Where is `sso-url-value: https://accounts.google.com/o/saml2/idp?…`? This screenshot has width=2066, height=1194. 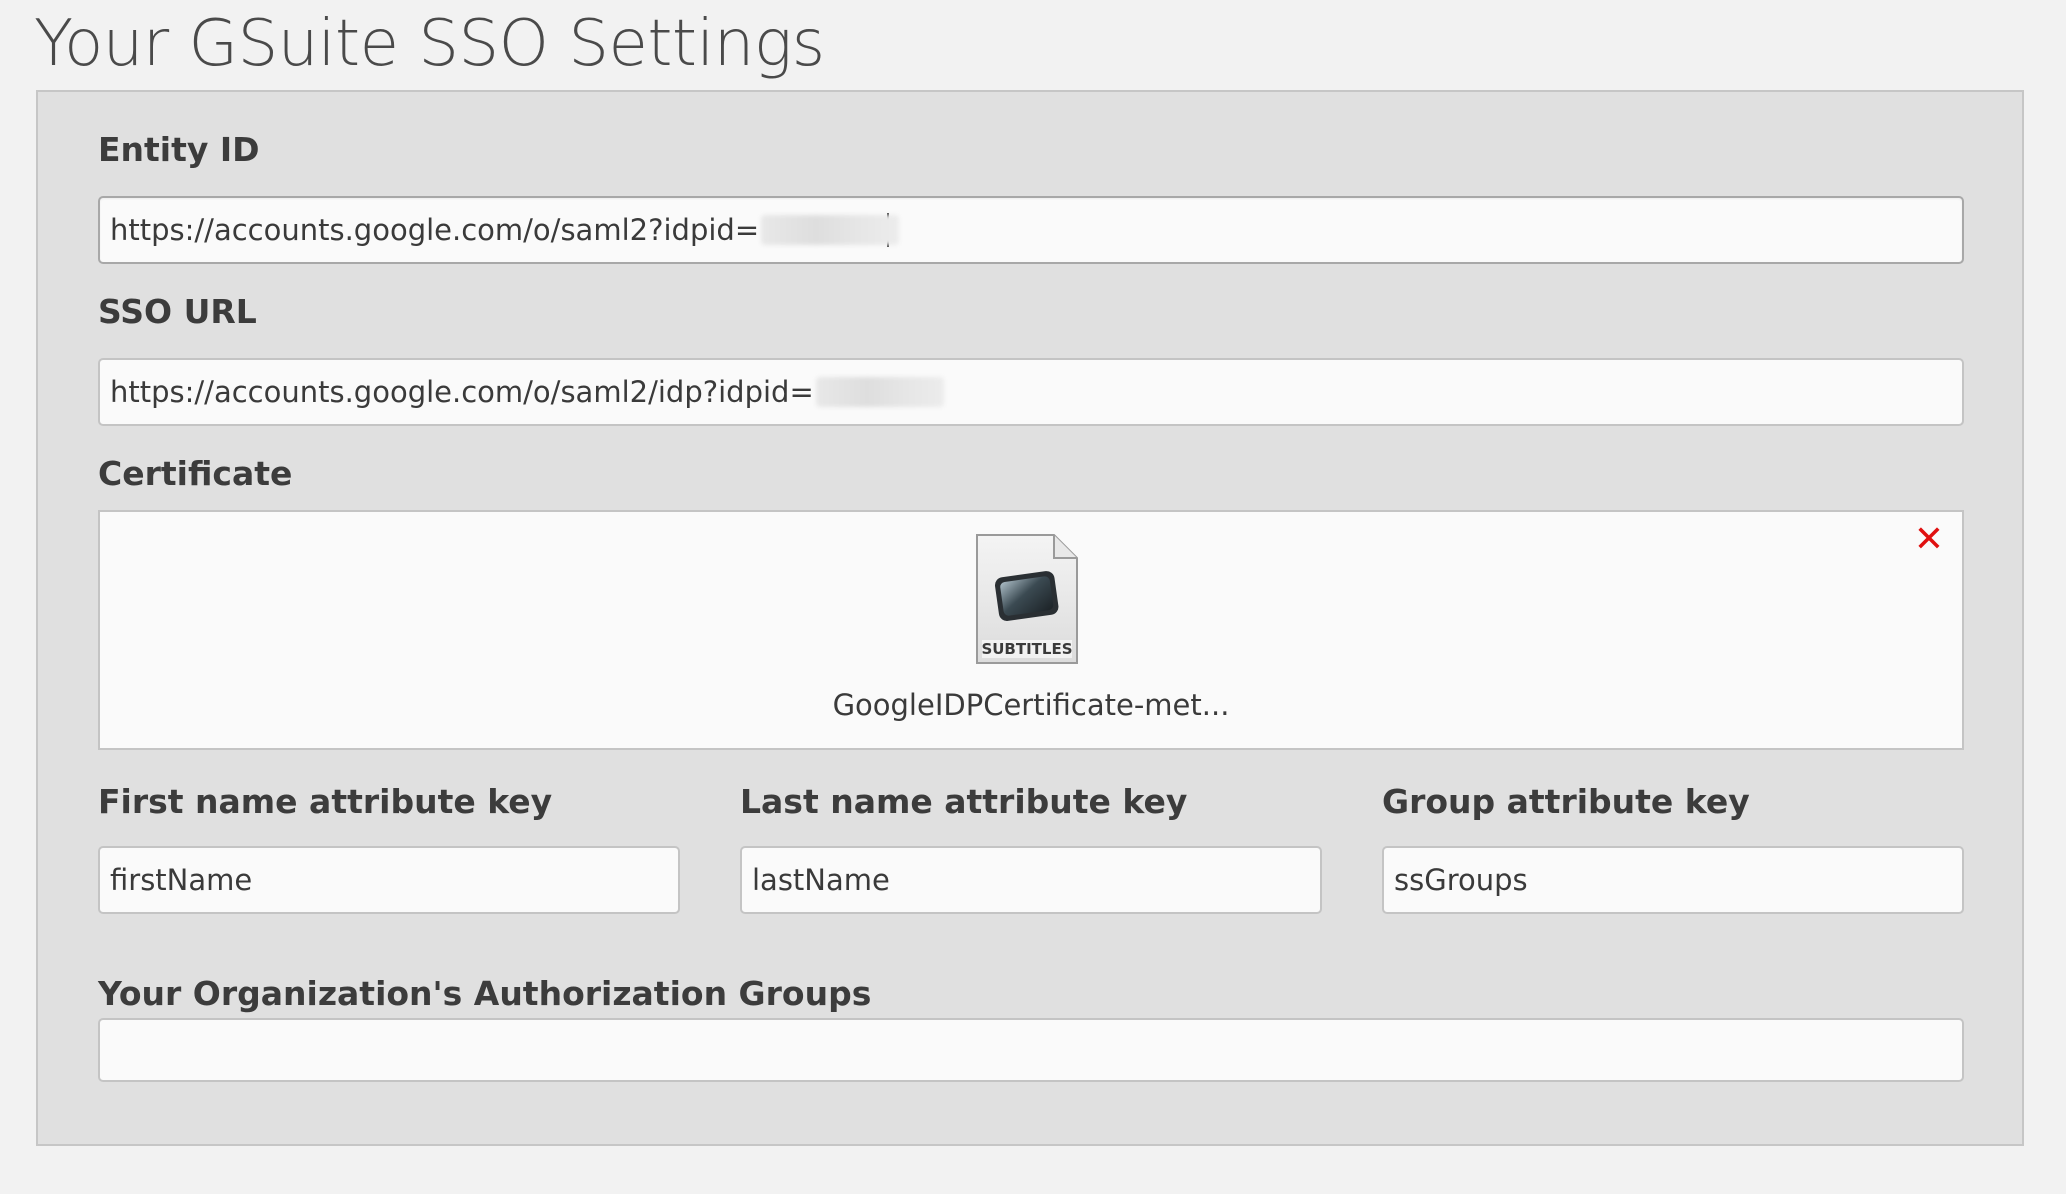
sso-url-value: https://accounts.google.com/o/saml2/idp?… is located at coordinates (462, 392).